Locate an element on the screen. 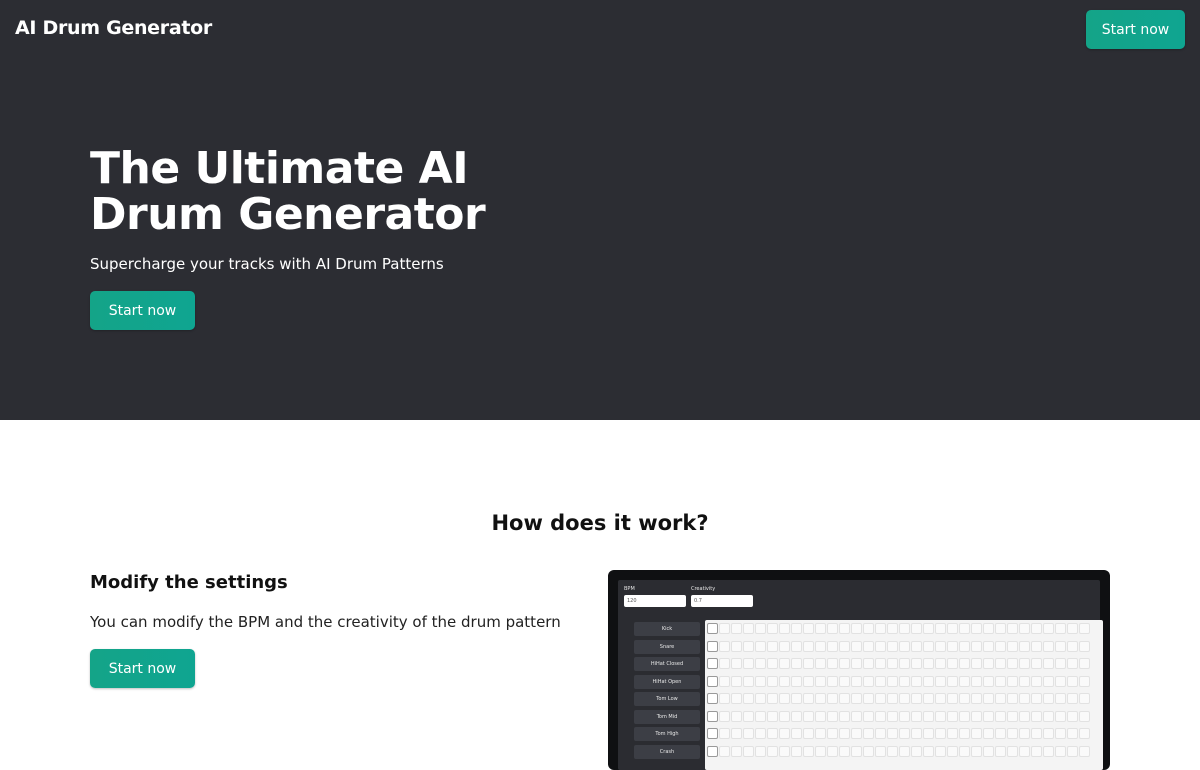  brand-logo: AI Drum Generator is located at coordinates (113, 28).